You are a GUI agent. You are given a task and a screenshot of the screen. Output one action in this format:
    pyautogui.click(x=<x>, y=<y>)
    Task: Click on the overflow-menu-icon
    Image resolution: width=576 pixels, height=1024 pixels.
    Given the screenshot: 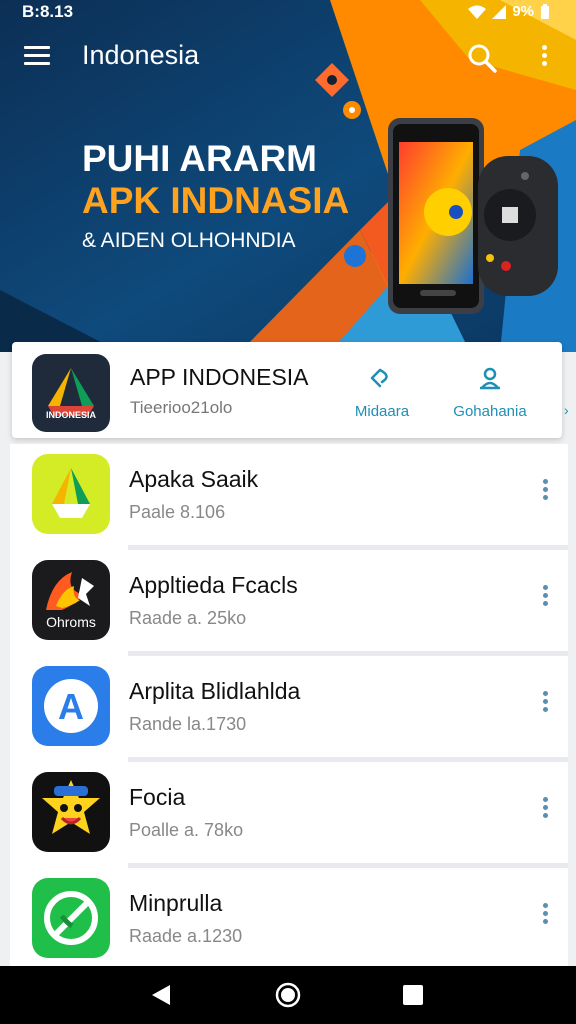 What is the action you would take?
    pyautogui.click(x=544, y=58)
    